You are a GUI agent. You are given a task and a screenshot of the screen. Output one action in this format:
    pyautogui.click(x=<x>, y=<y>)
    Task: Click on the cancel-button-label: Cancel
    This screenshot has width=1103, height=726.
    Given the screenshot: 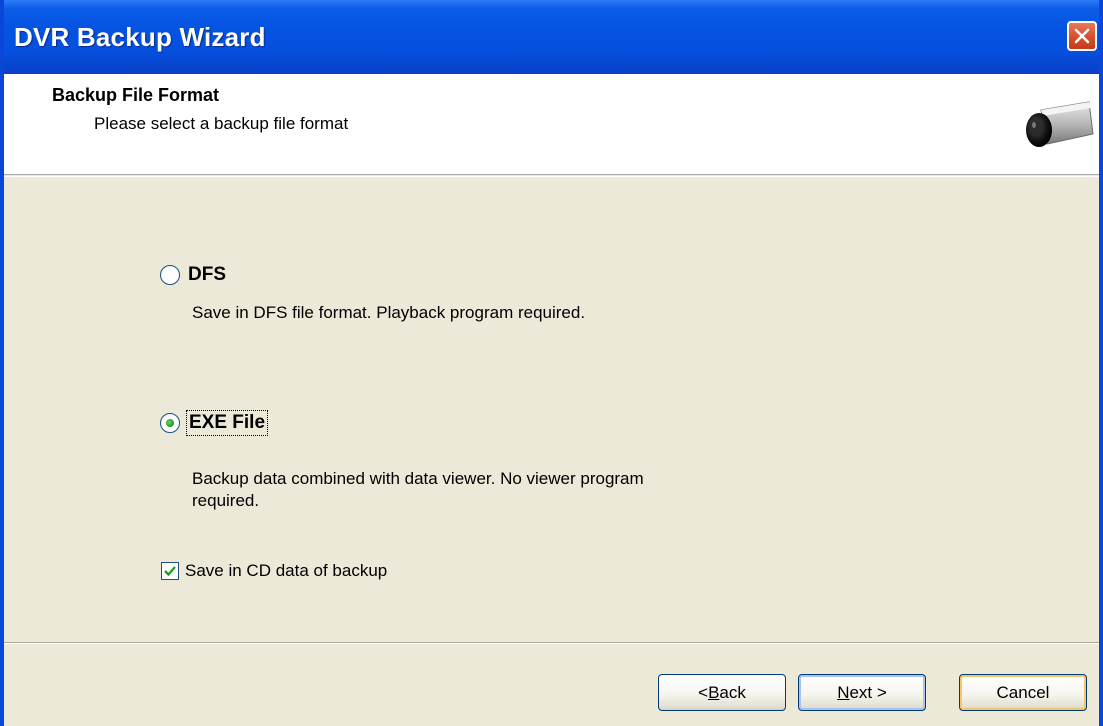 What is the action you would take?
    pyautogui.click(x=1023, y=692)
    